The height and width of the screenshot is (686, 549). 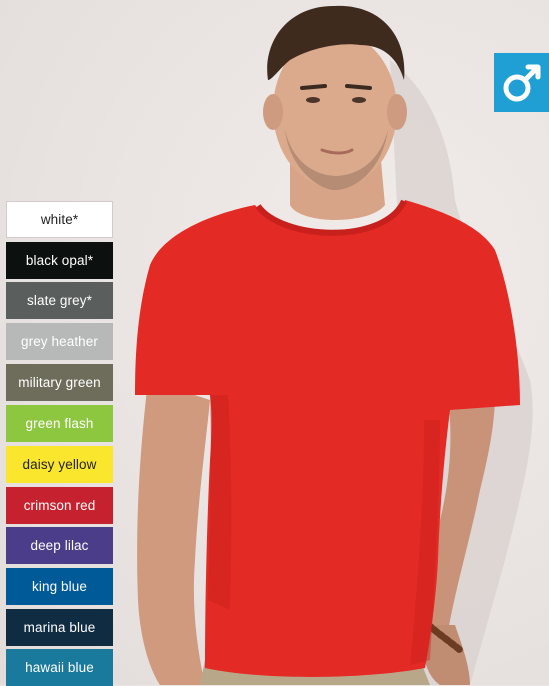 I want to click on swatch-military-green: military green, so click(x=59, y=382).